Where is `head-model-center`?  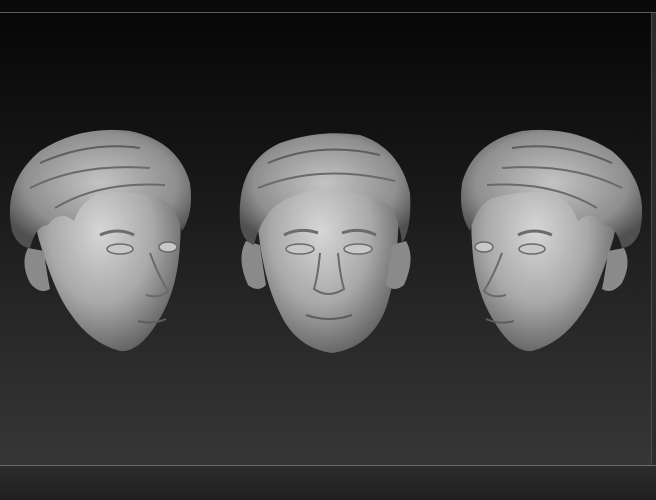
head-model-center is located at coordinates (325, 243).